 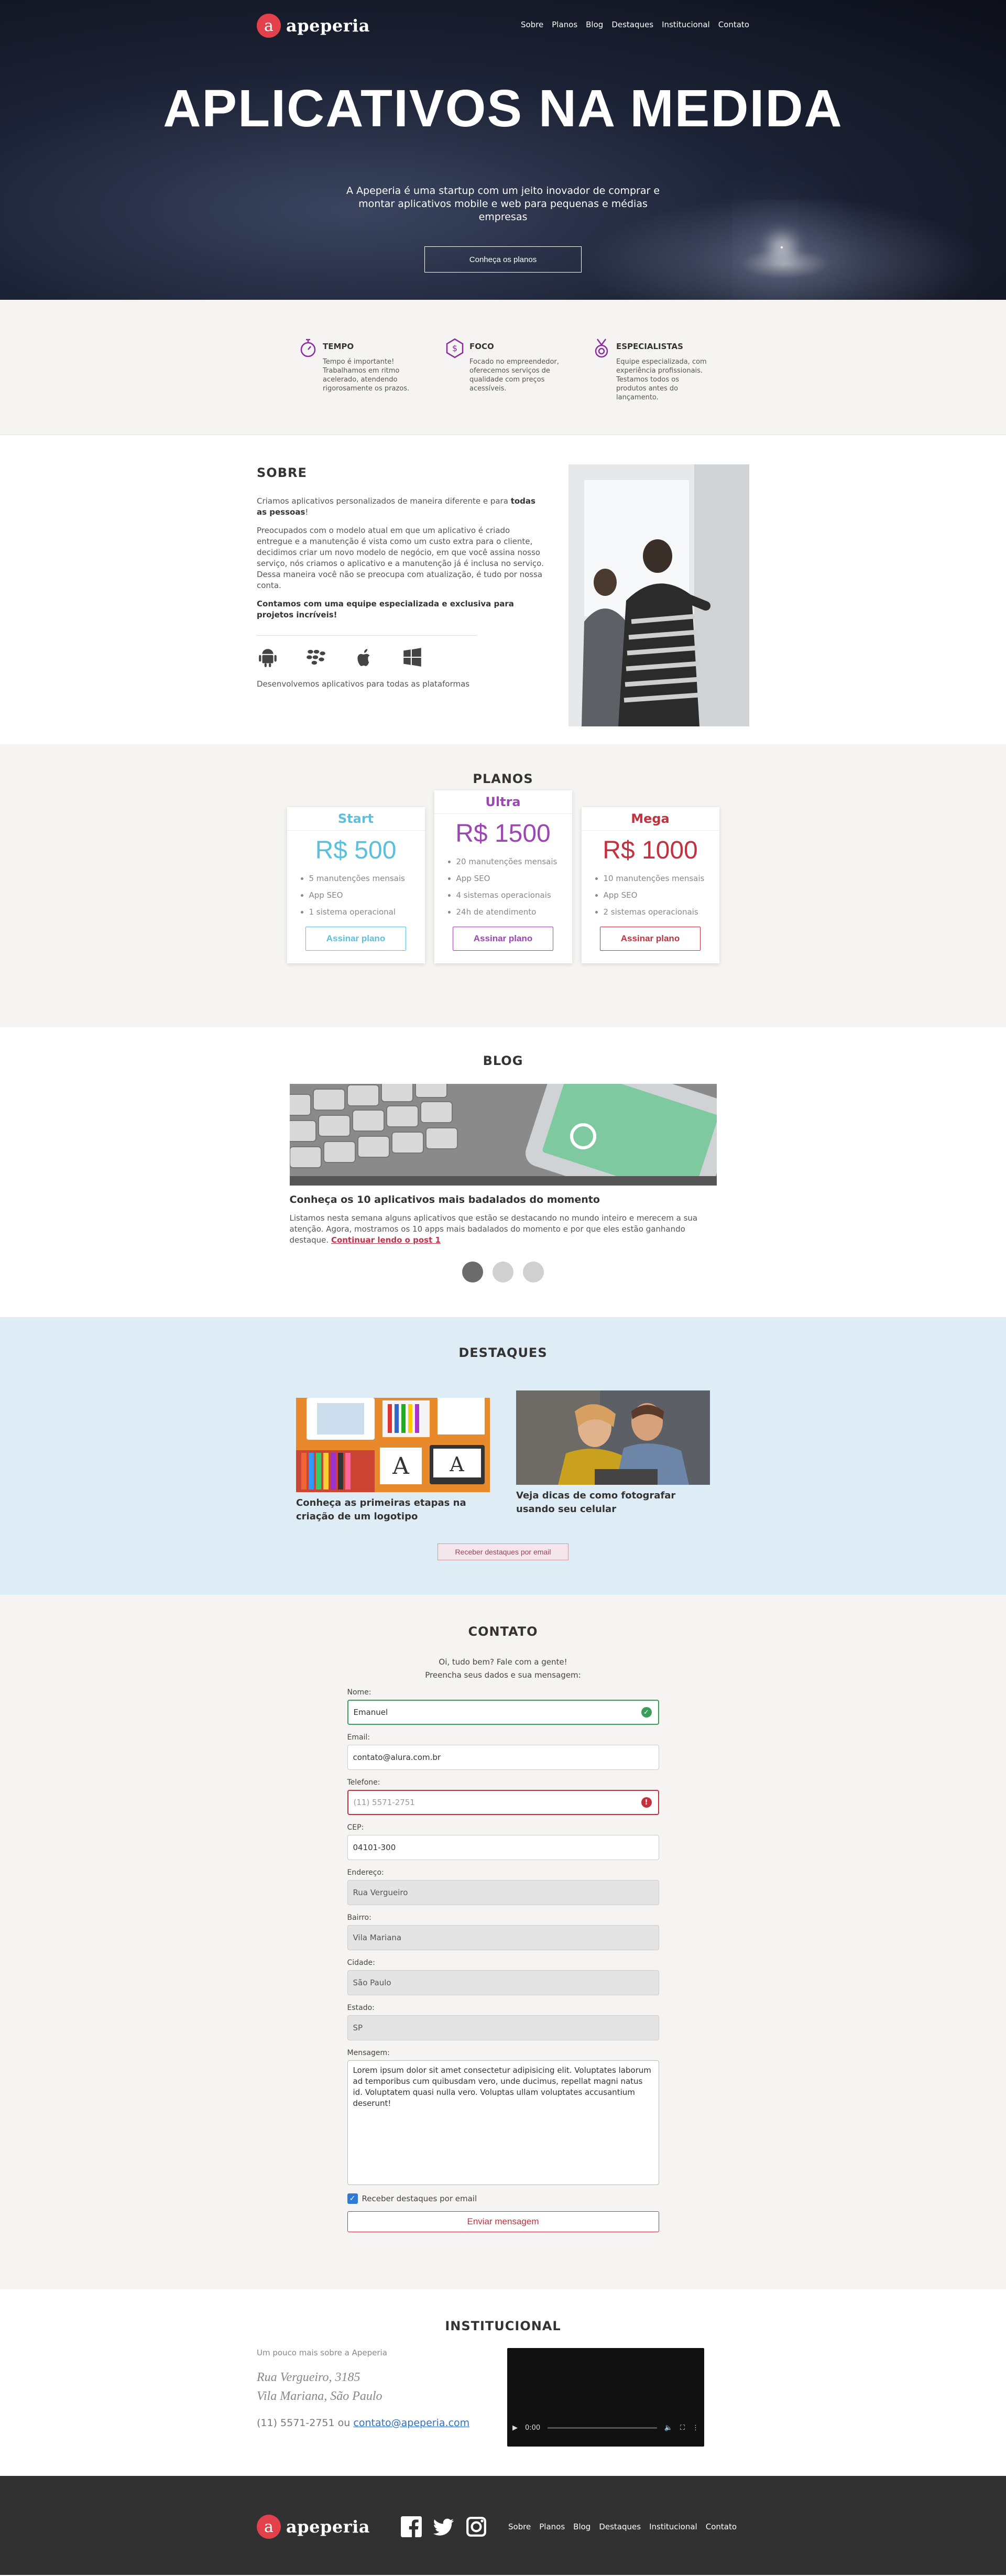 I want to click on twitter-icon, so click(x=444, y=2527).